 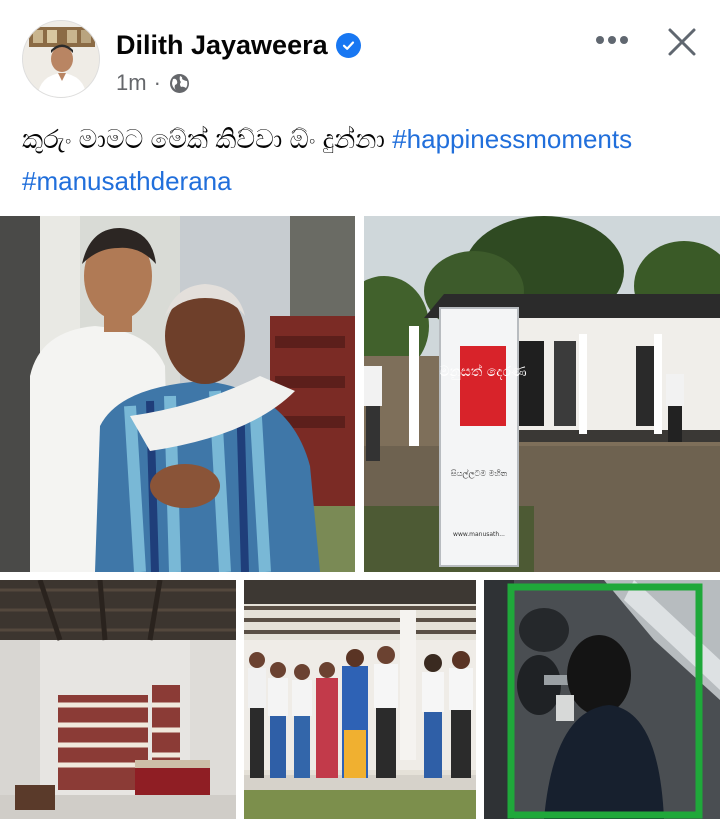 What do you see at coordinates (207, 139) in the screenshot?
I see `caption-text: කුරුං මාමට මේක් කිව්වා ඕං දුන්නා` at bounding box center [207, 139].